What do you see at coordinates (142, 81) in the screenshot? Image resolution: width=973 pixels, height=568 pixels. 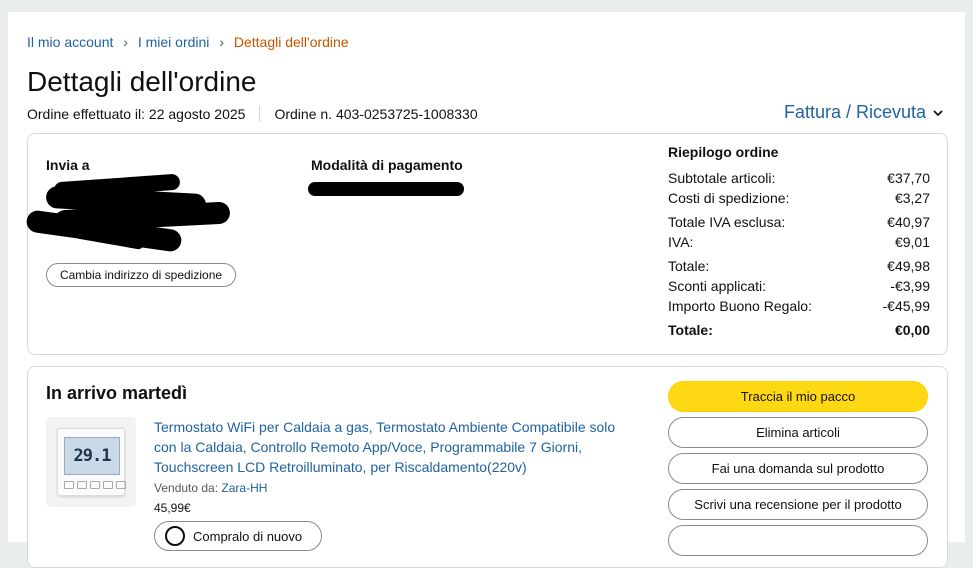 I see `page-title: Dettagli dell'ordine` at bounding box center [142, 81].